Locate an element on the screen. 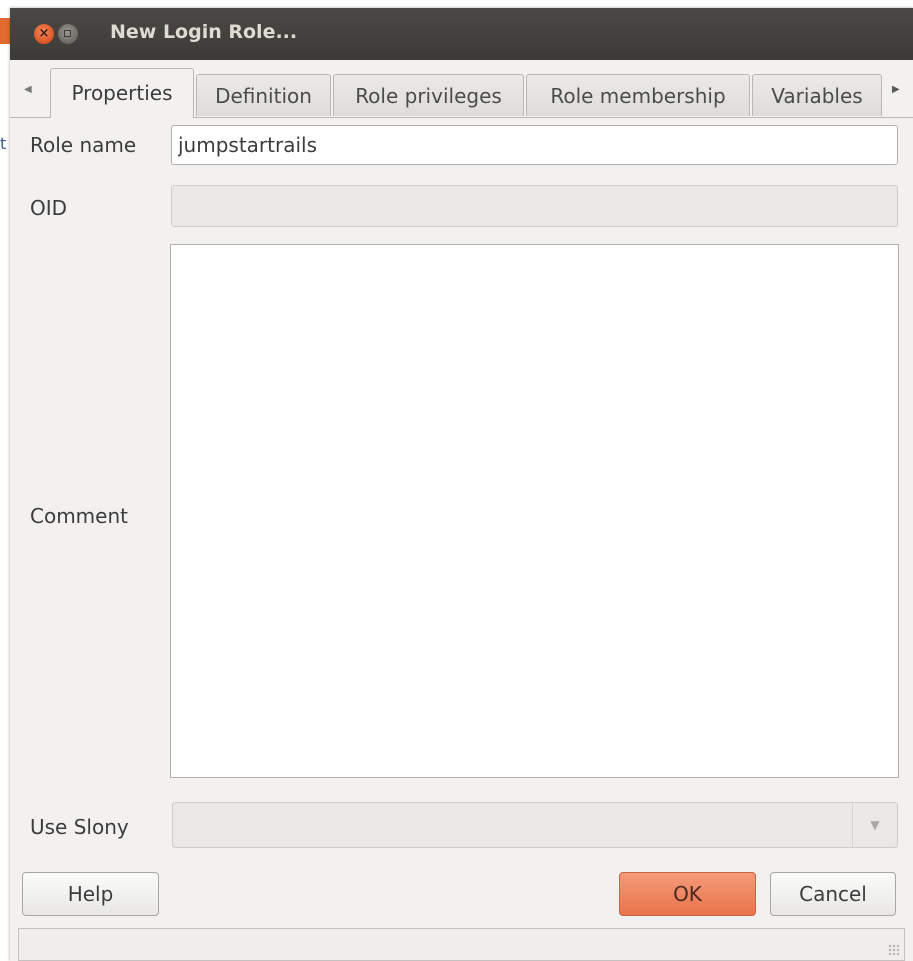 Image resolution: width=913 pixels, height=961 pixels. tab-role-membership: Role membership is located at coordinates (638, 95).